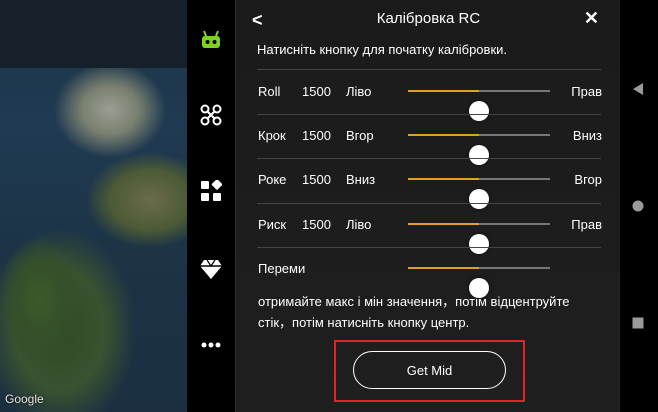 The height and width of the screenshot is (412, 658). What do you see at coordinates (211, 191) in the screenshot?
I see `grid-apps-icon` at bounding box center [211, 191].